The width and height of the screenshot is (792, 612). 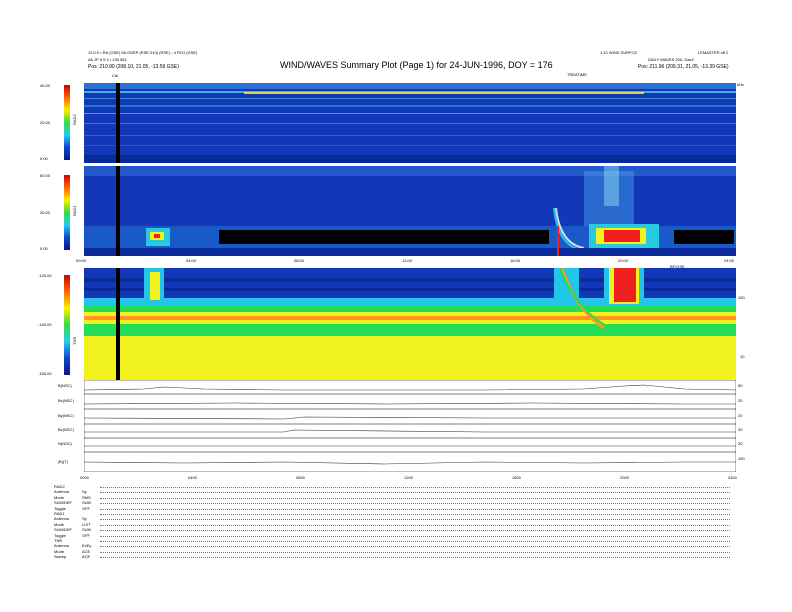 I want to click on status-label: RAD2, so click(x=59, y=486).